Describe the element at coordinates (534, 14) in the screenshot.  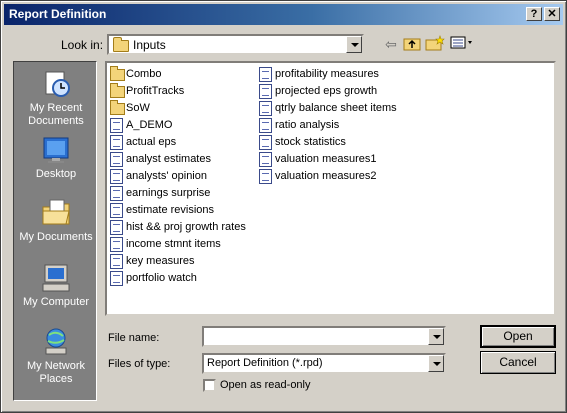
I see `help-button: ?` at that location.